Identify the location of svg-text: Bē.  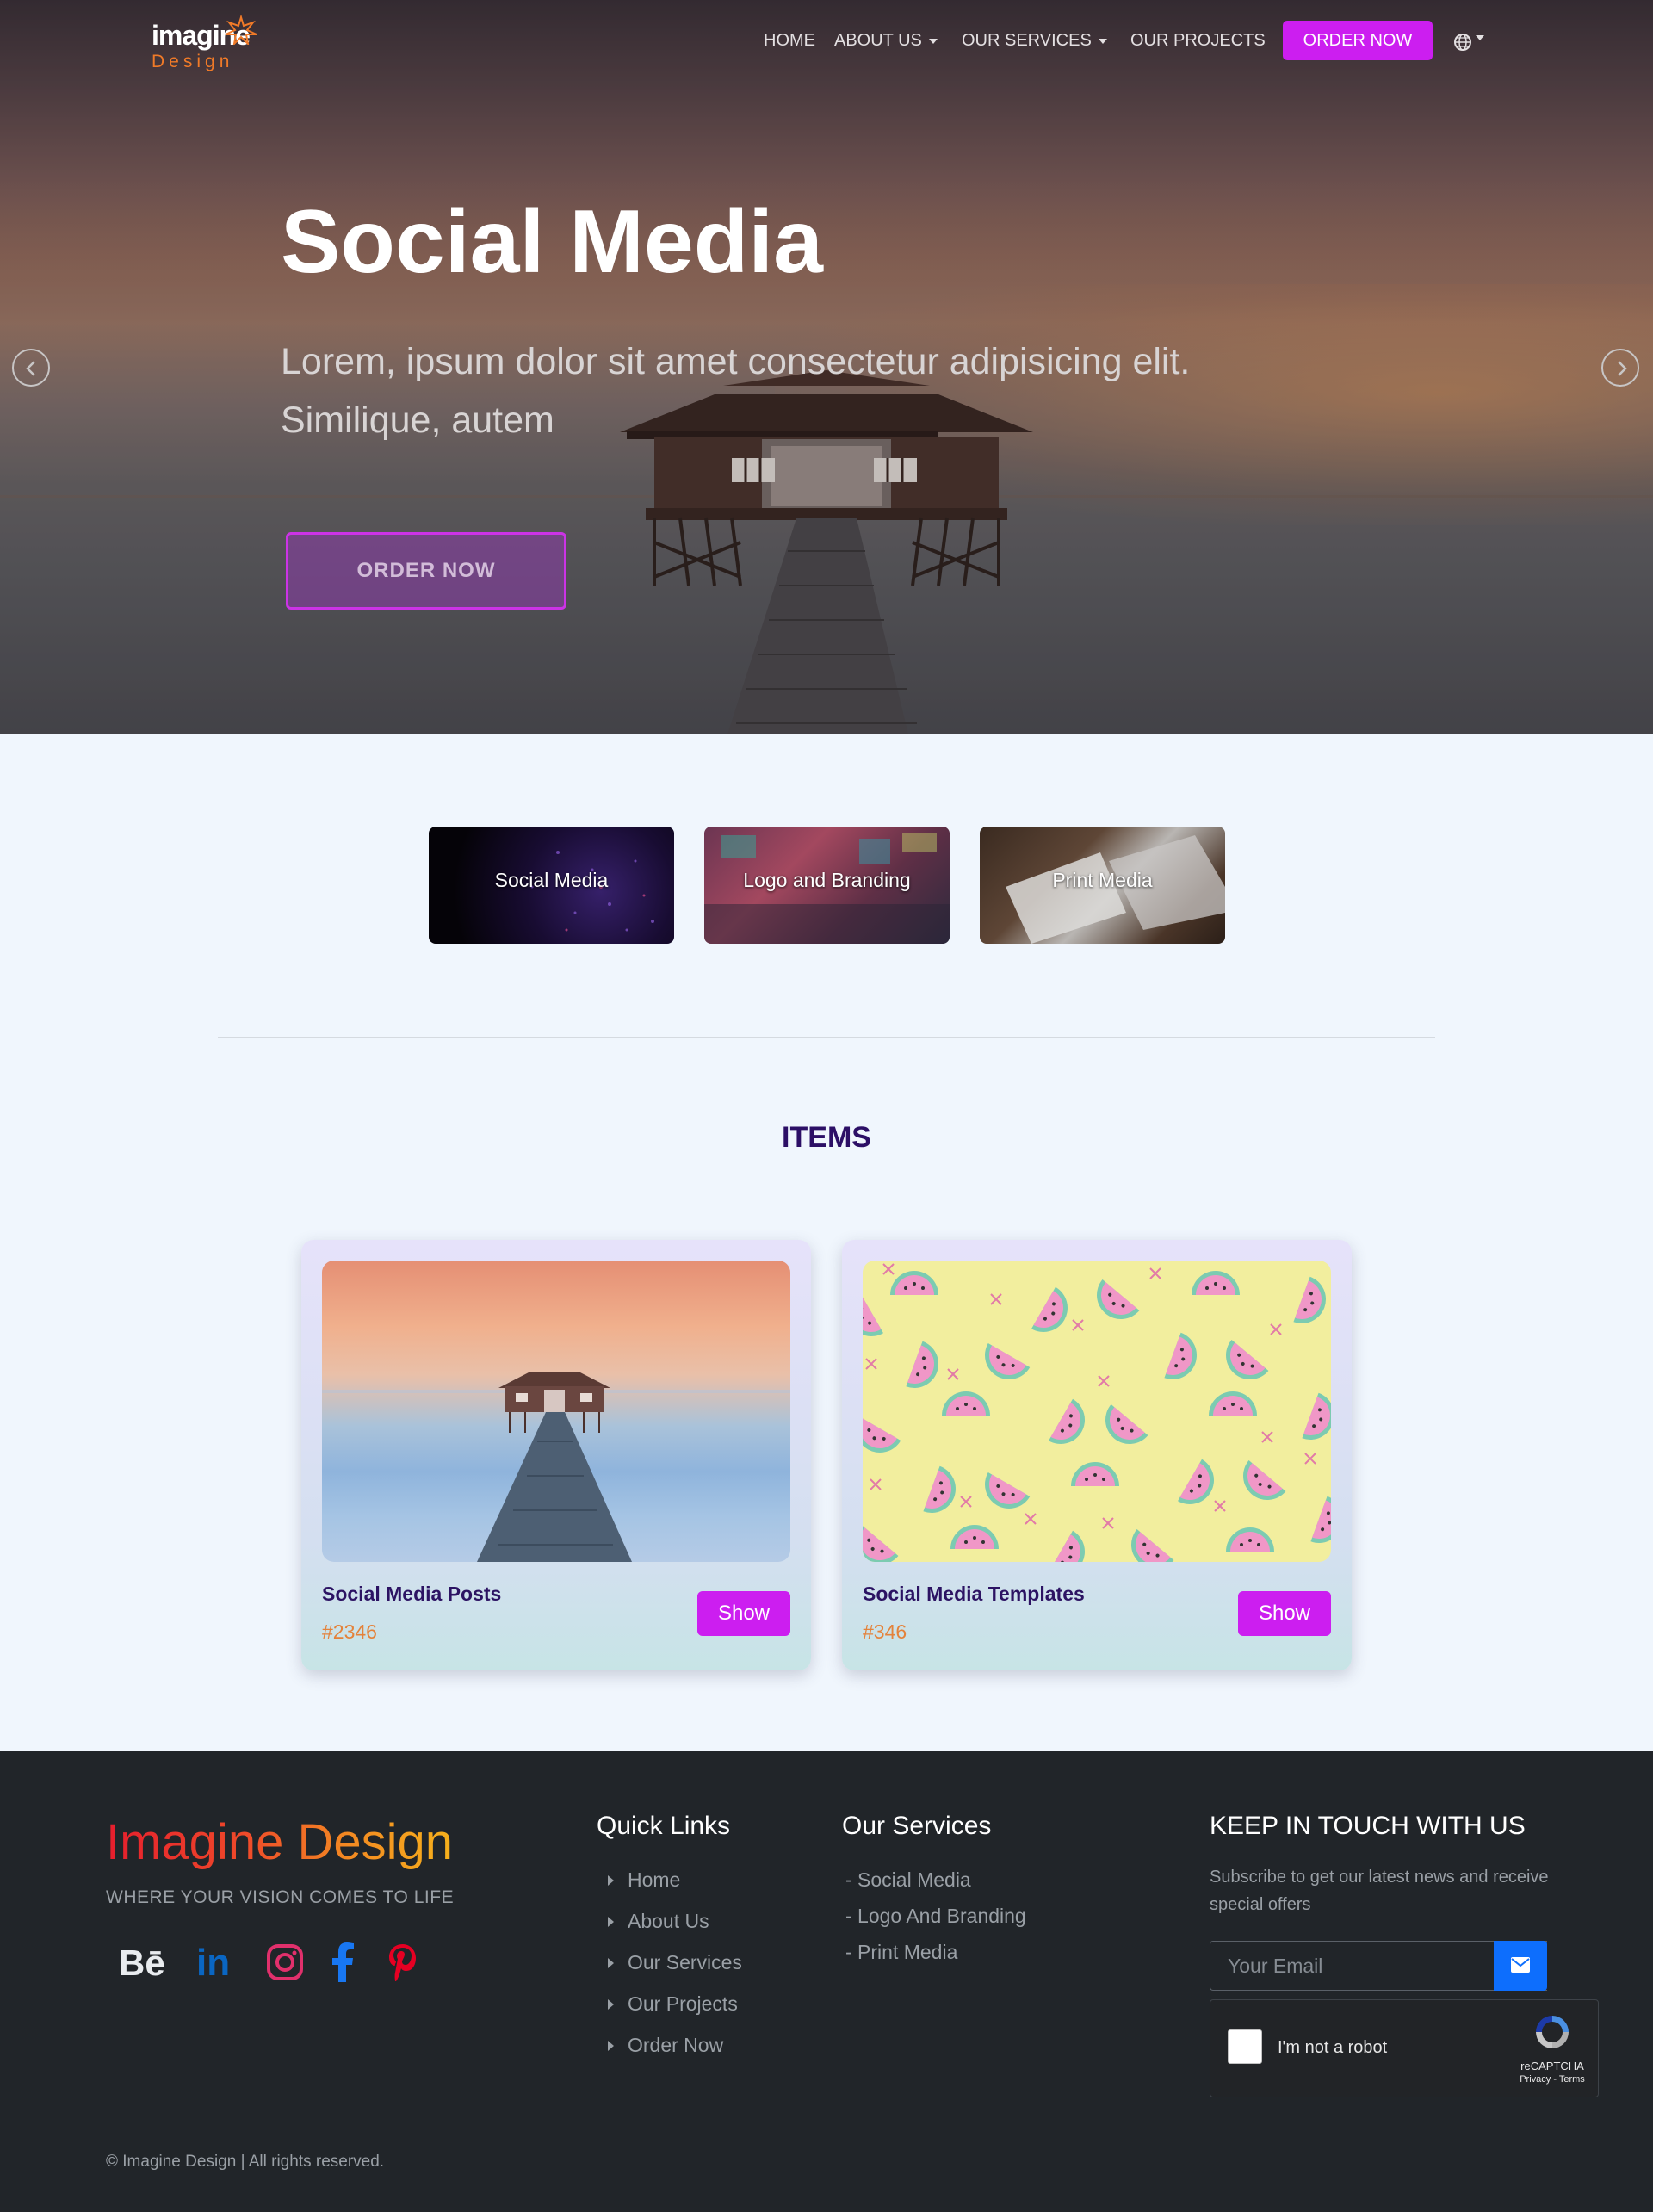
(142, 1962).